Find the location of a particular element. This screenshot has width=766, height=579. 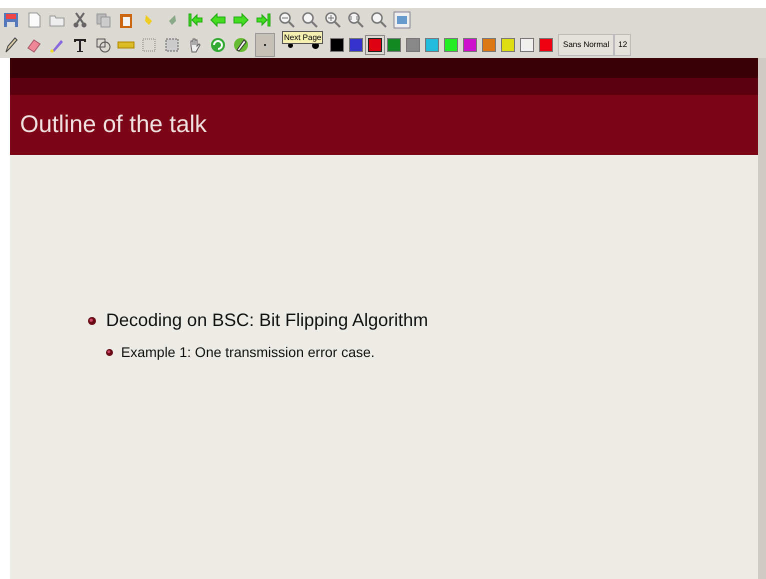

slide-title: Outline of the talk is located at coordinates (113, 125).